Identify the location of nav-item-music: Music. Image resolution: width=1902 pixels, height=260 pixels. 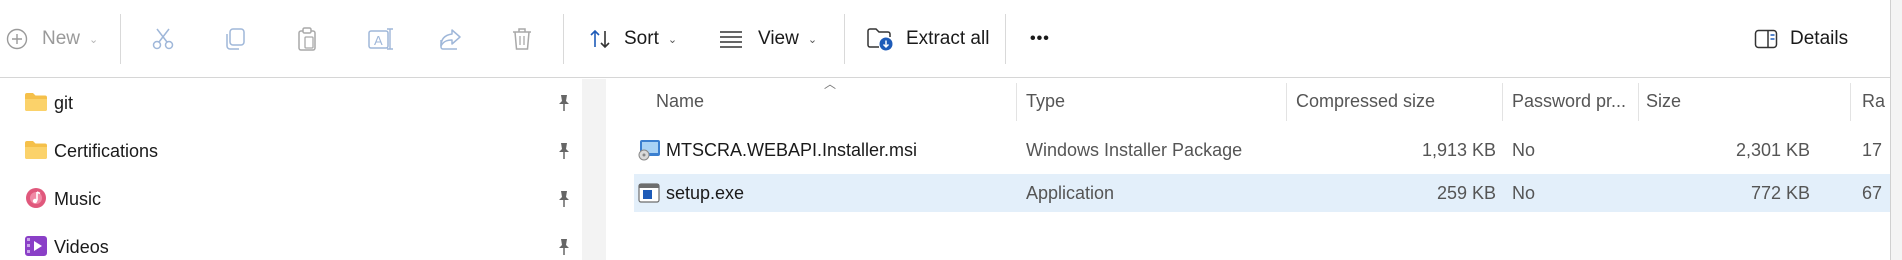
(291, 199).